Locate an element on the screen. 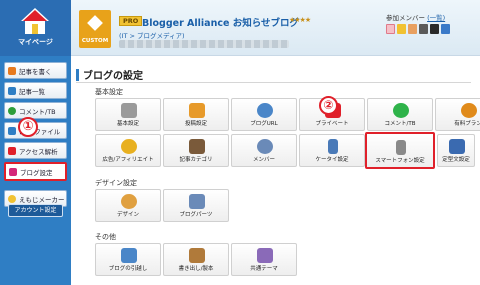  member-avatars is located at coordinates (418, 29).